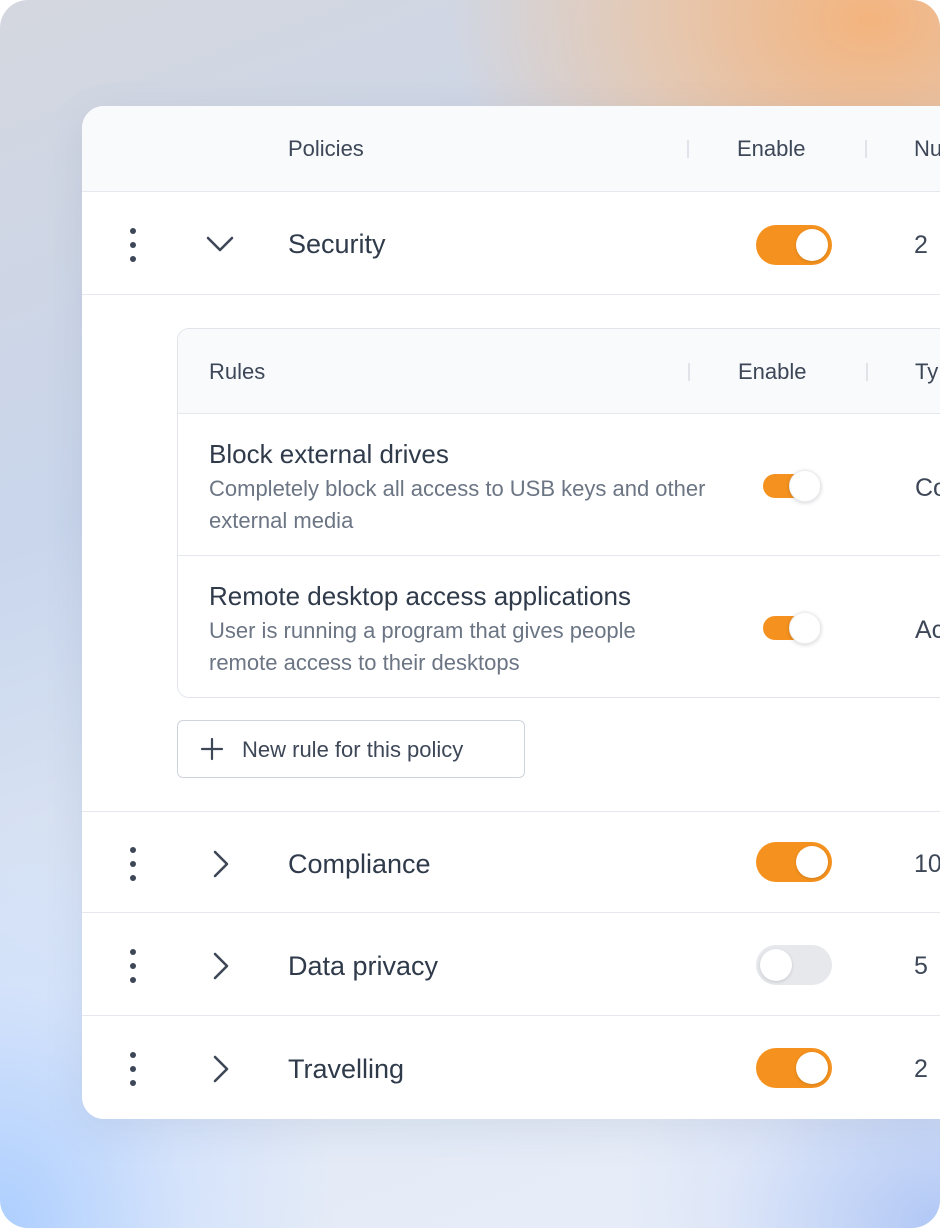  I want to click on rules-table-header: Rules Enable Ty, so click(559, 371).